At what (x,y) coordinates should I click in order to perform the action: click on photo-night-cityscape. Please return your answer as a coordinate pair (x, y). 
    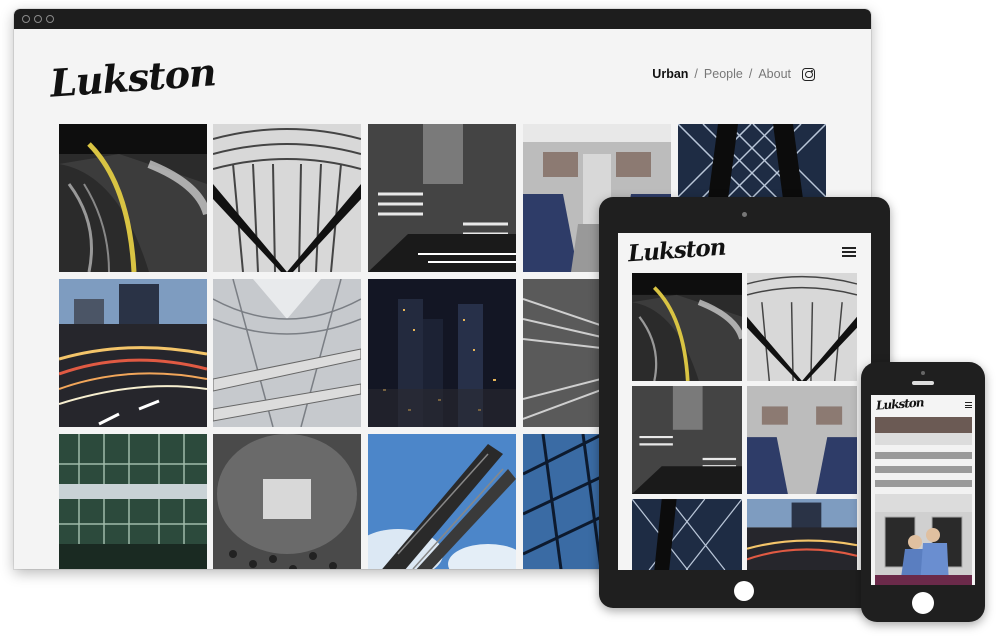
    Looking at the image, I should click on (442, 353).